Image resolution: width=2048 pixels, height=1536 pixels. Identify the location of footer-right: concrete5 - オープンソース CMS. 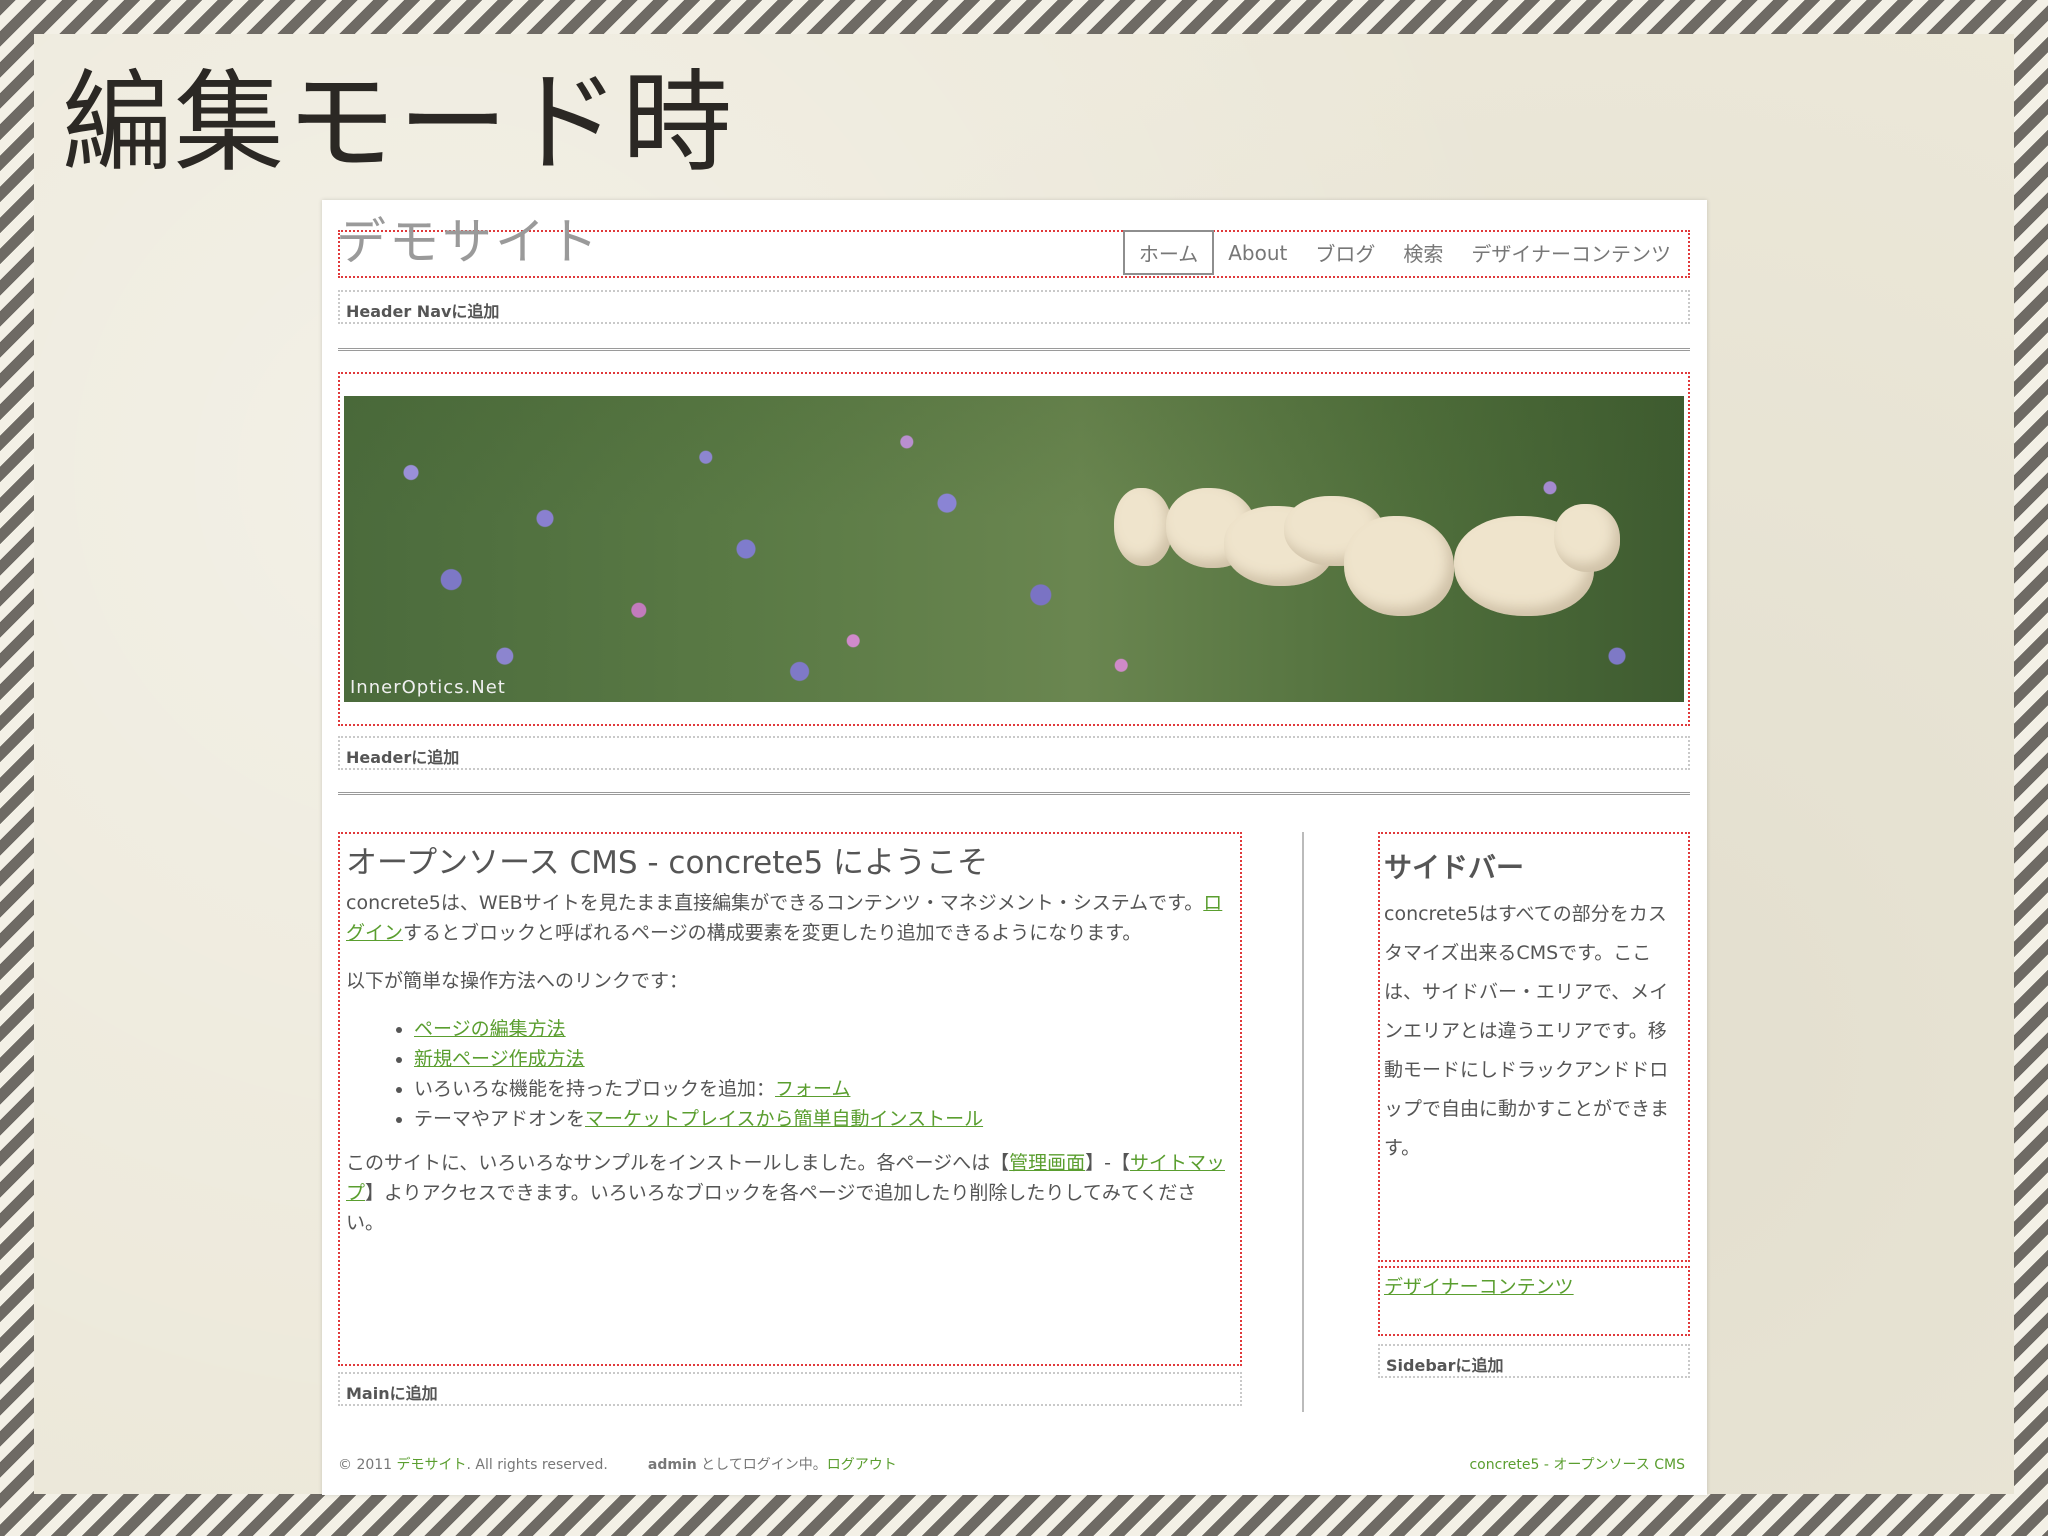
(1577, 1464).